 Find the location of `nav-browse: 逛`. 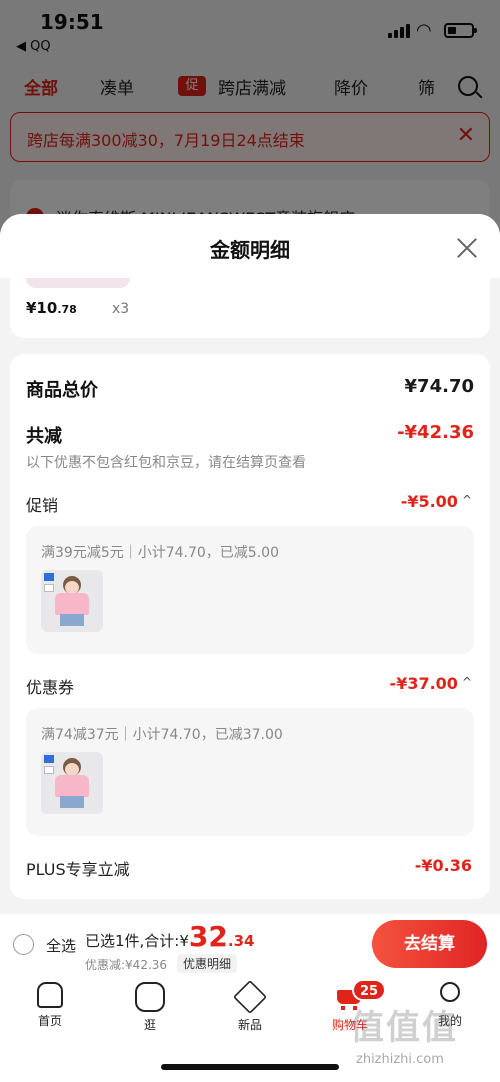

nav-browse: 逛 is located at coordinates (150, 1007).